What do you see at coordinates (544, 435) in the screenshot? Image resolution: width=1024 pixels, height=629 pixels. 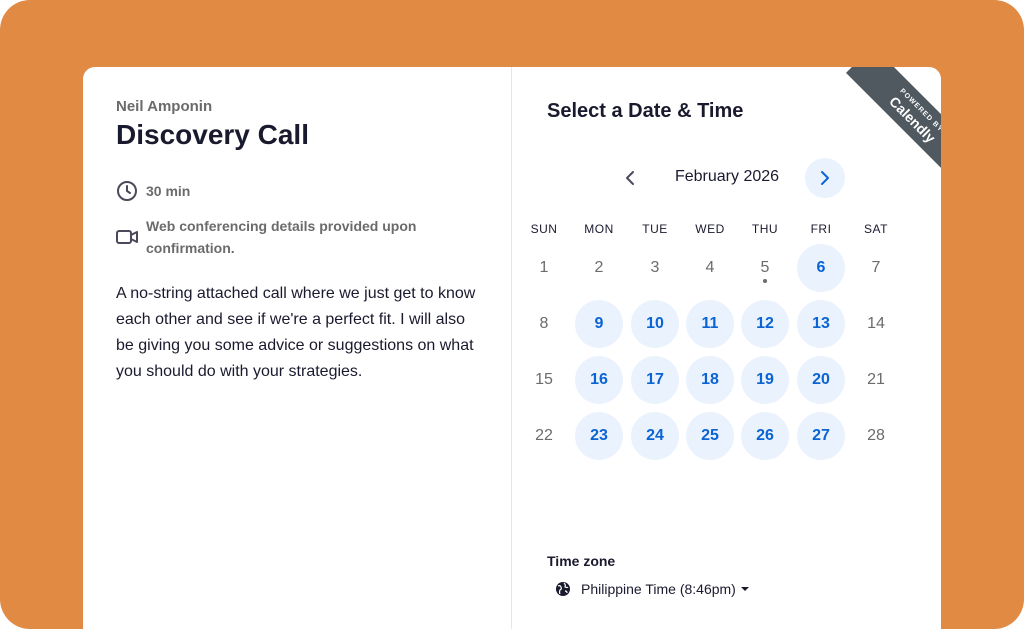 I see `unavailable-date: 22` at bounding box center [544, 435].